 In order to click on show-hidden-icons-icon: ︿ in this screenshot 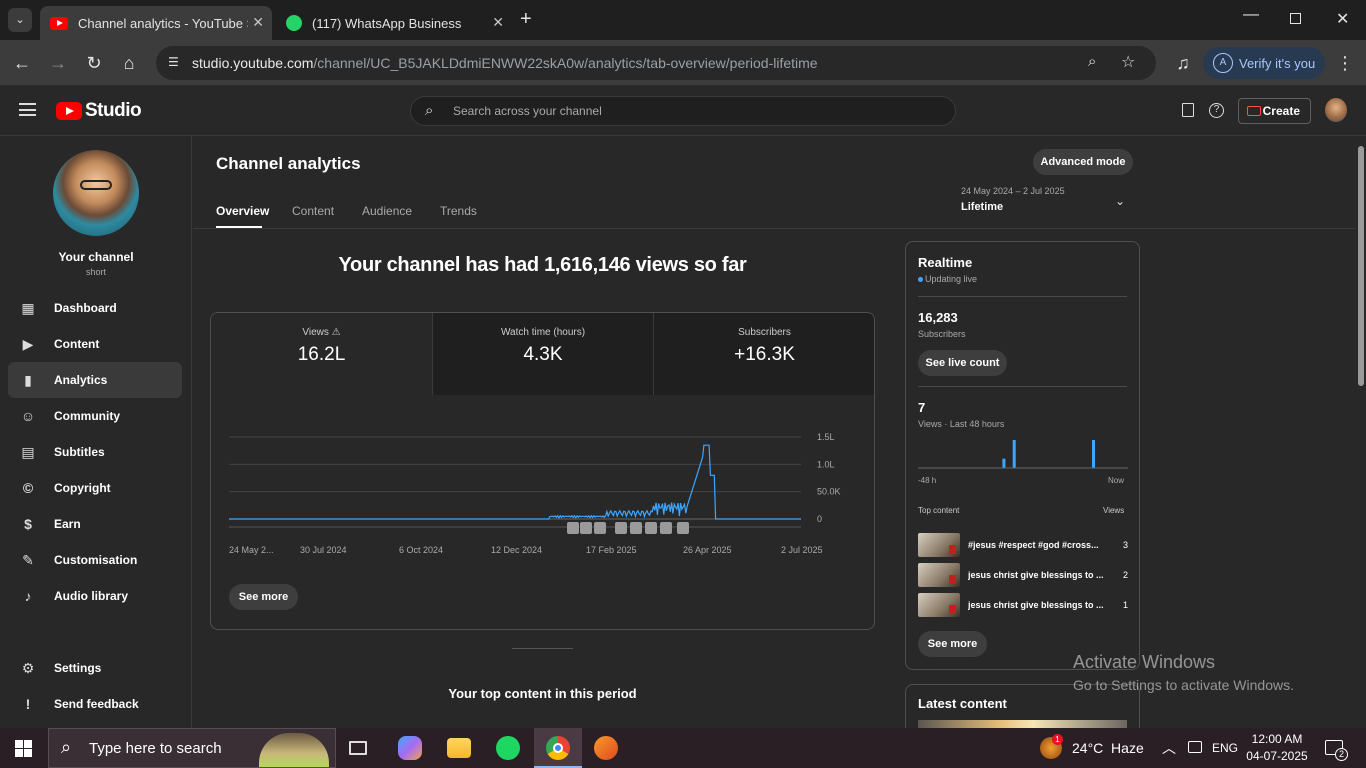, I will do `click(1169, 748)`.